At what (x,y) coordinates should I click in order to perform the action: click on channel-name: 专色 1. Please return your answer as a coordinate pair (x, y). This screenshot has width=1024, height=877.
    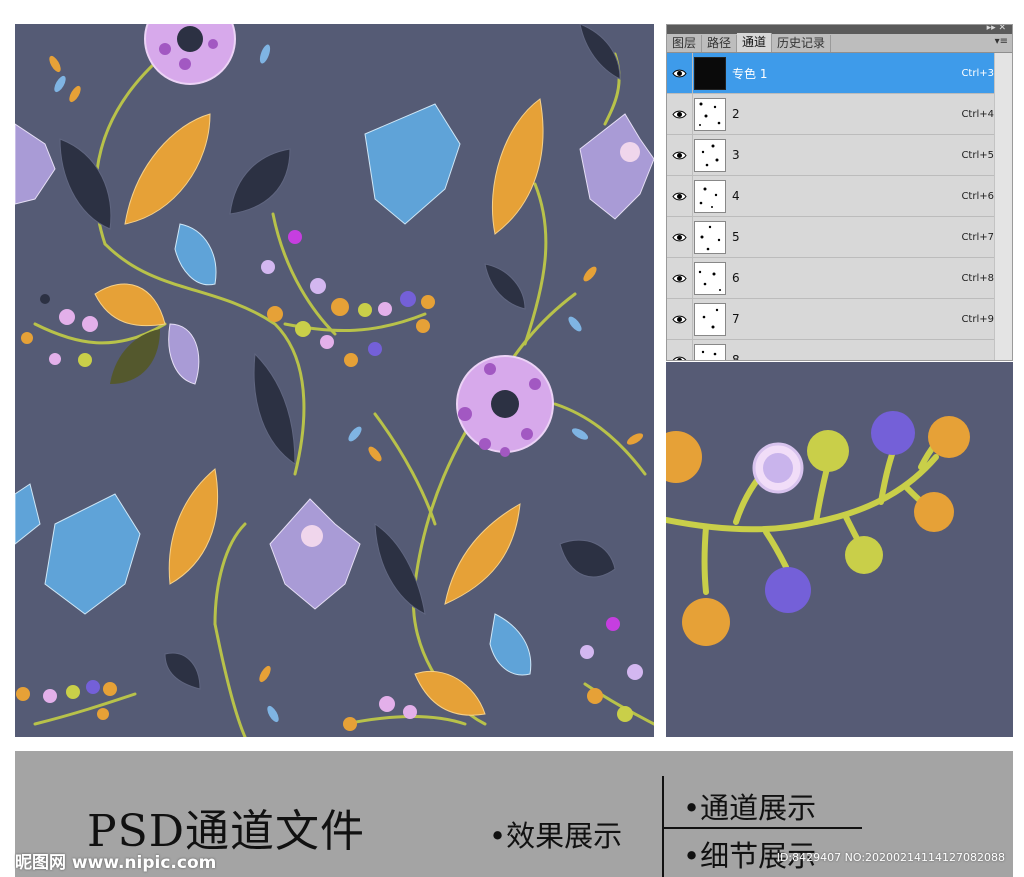
    Looking at the image, I should click on (750, 73).